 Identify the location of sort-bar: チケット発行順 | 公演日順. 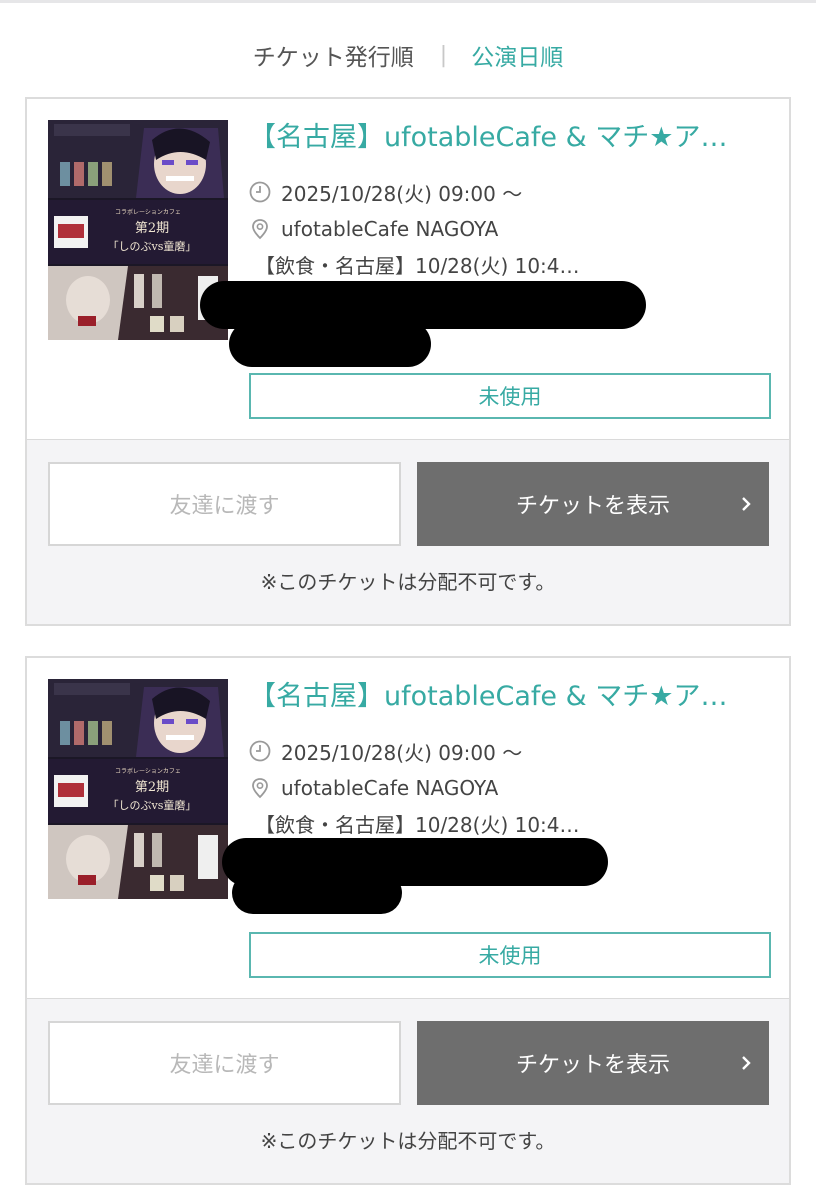
(408, 55).